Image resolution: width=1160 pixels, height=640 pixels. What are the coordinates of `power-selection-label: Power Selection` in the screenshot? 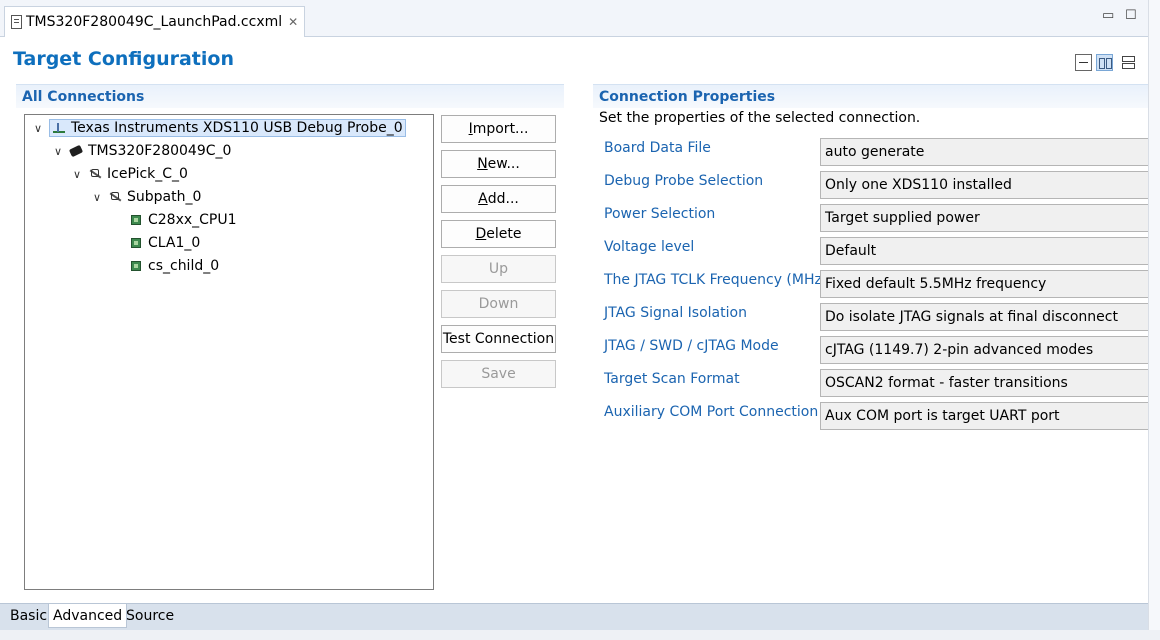 It's located at (660, 214).